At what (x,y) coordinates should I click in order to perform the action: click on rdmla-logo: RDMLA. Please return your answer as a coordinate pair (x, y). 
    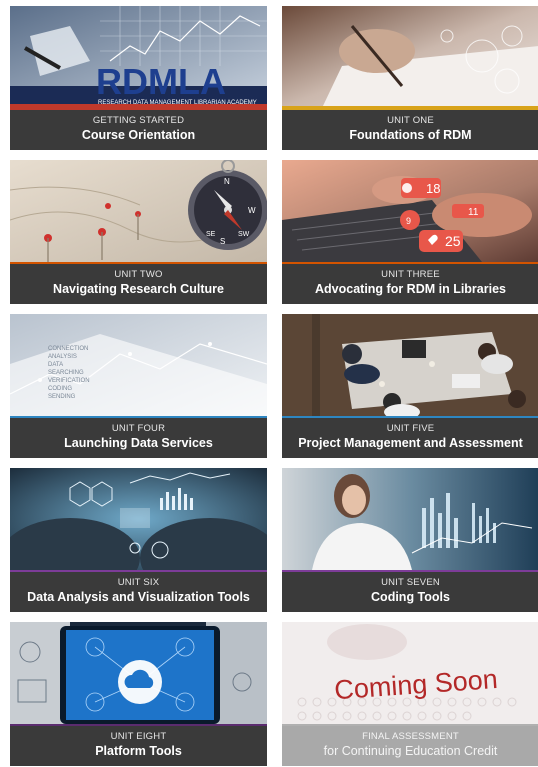
    Looking at the image, I should click on (161, 81).